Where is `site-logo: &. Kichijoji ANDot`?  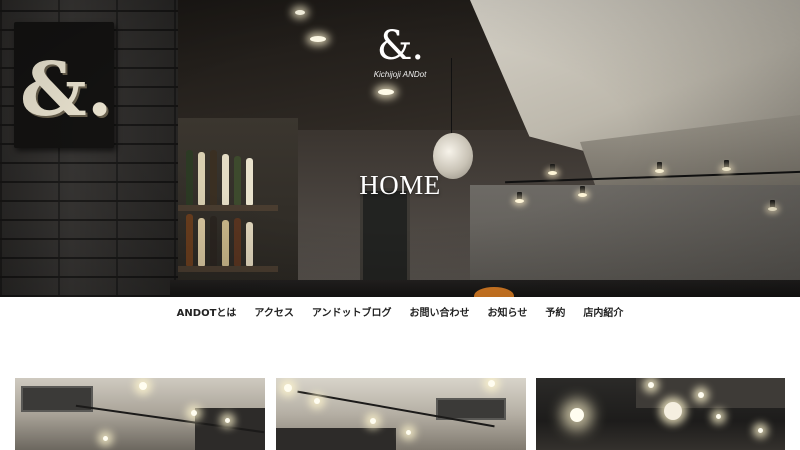
site-logo: &. Kichijoji ANDot is located at coordinates (400, 58).